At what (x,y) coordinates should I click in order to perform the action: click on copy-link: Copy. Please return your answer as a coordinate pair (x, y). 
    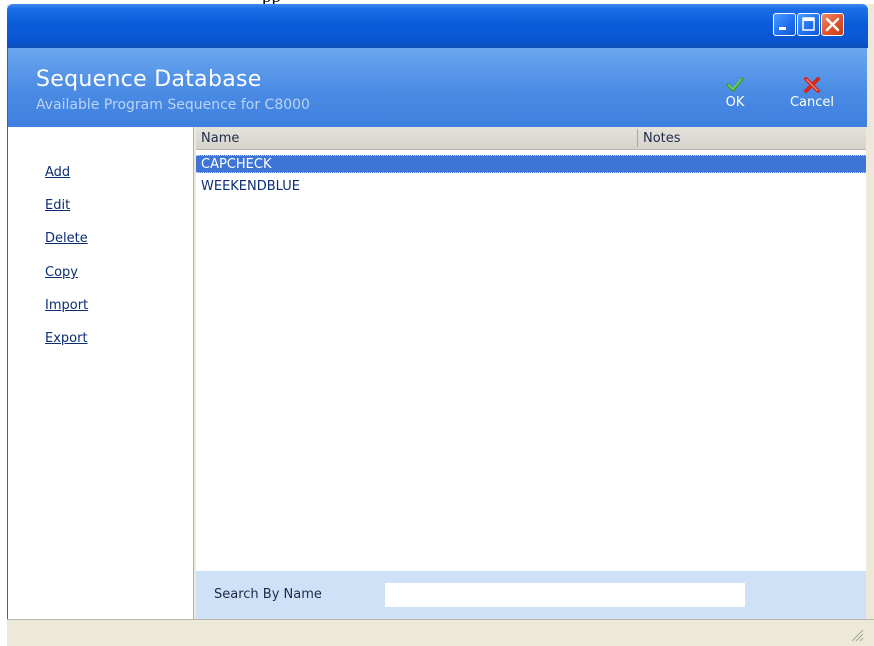
    Looking at the image, I should click on (61, 272).